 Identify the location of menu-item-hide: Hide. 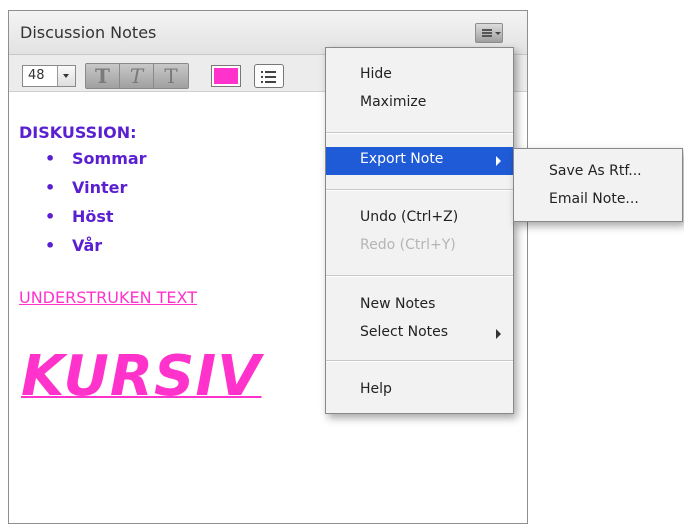
(419, 76).